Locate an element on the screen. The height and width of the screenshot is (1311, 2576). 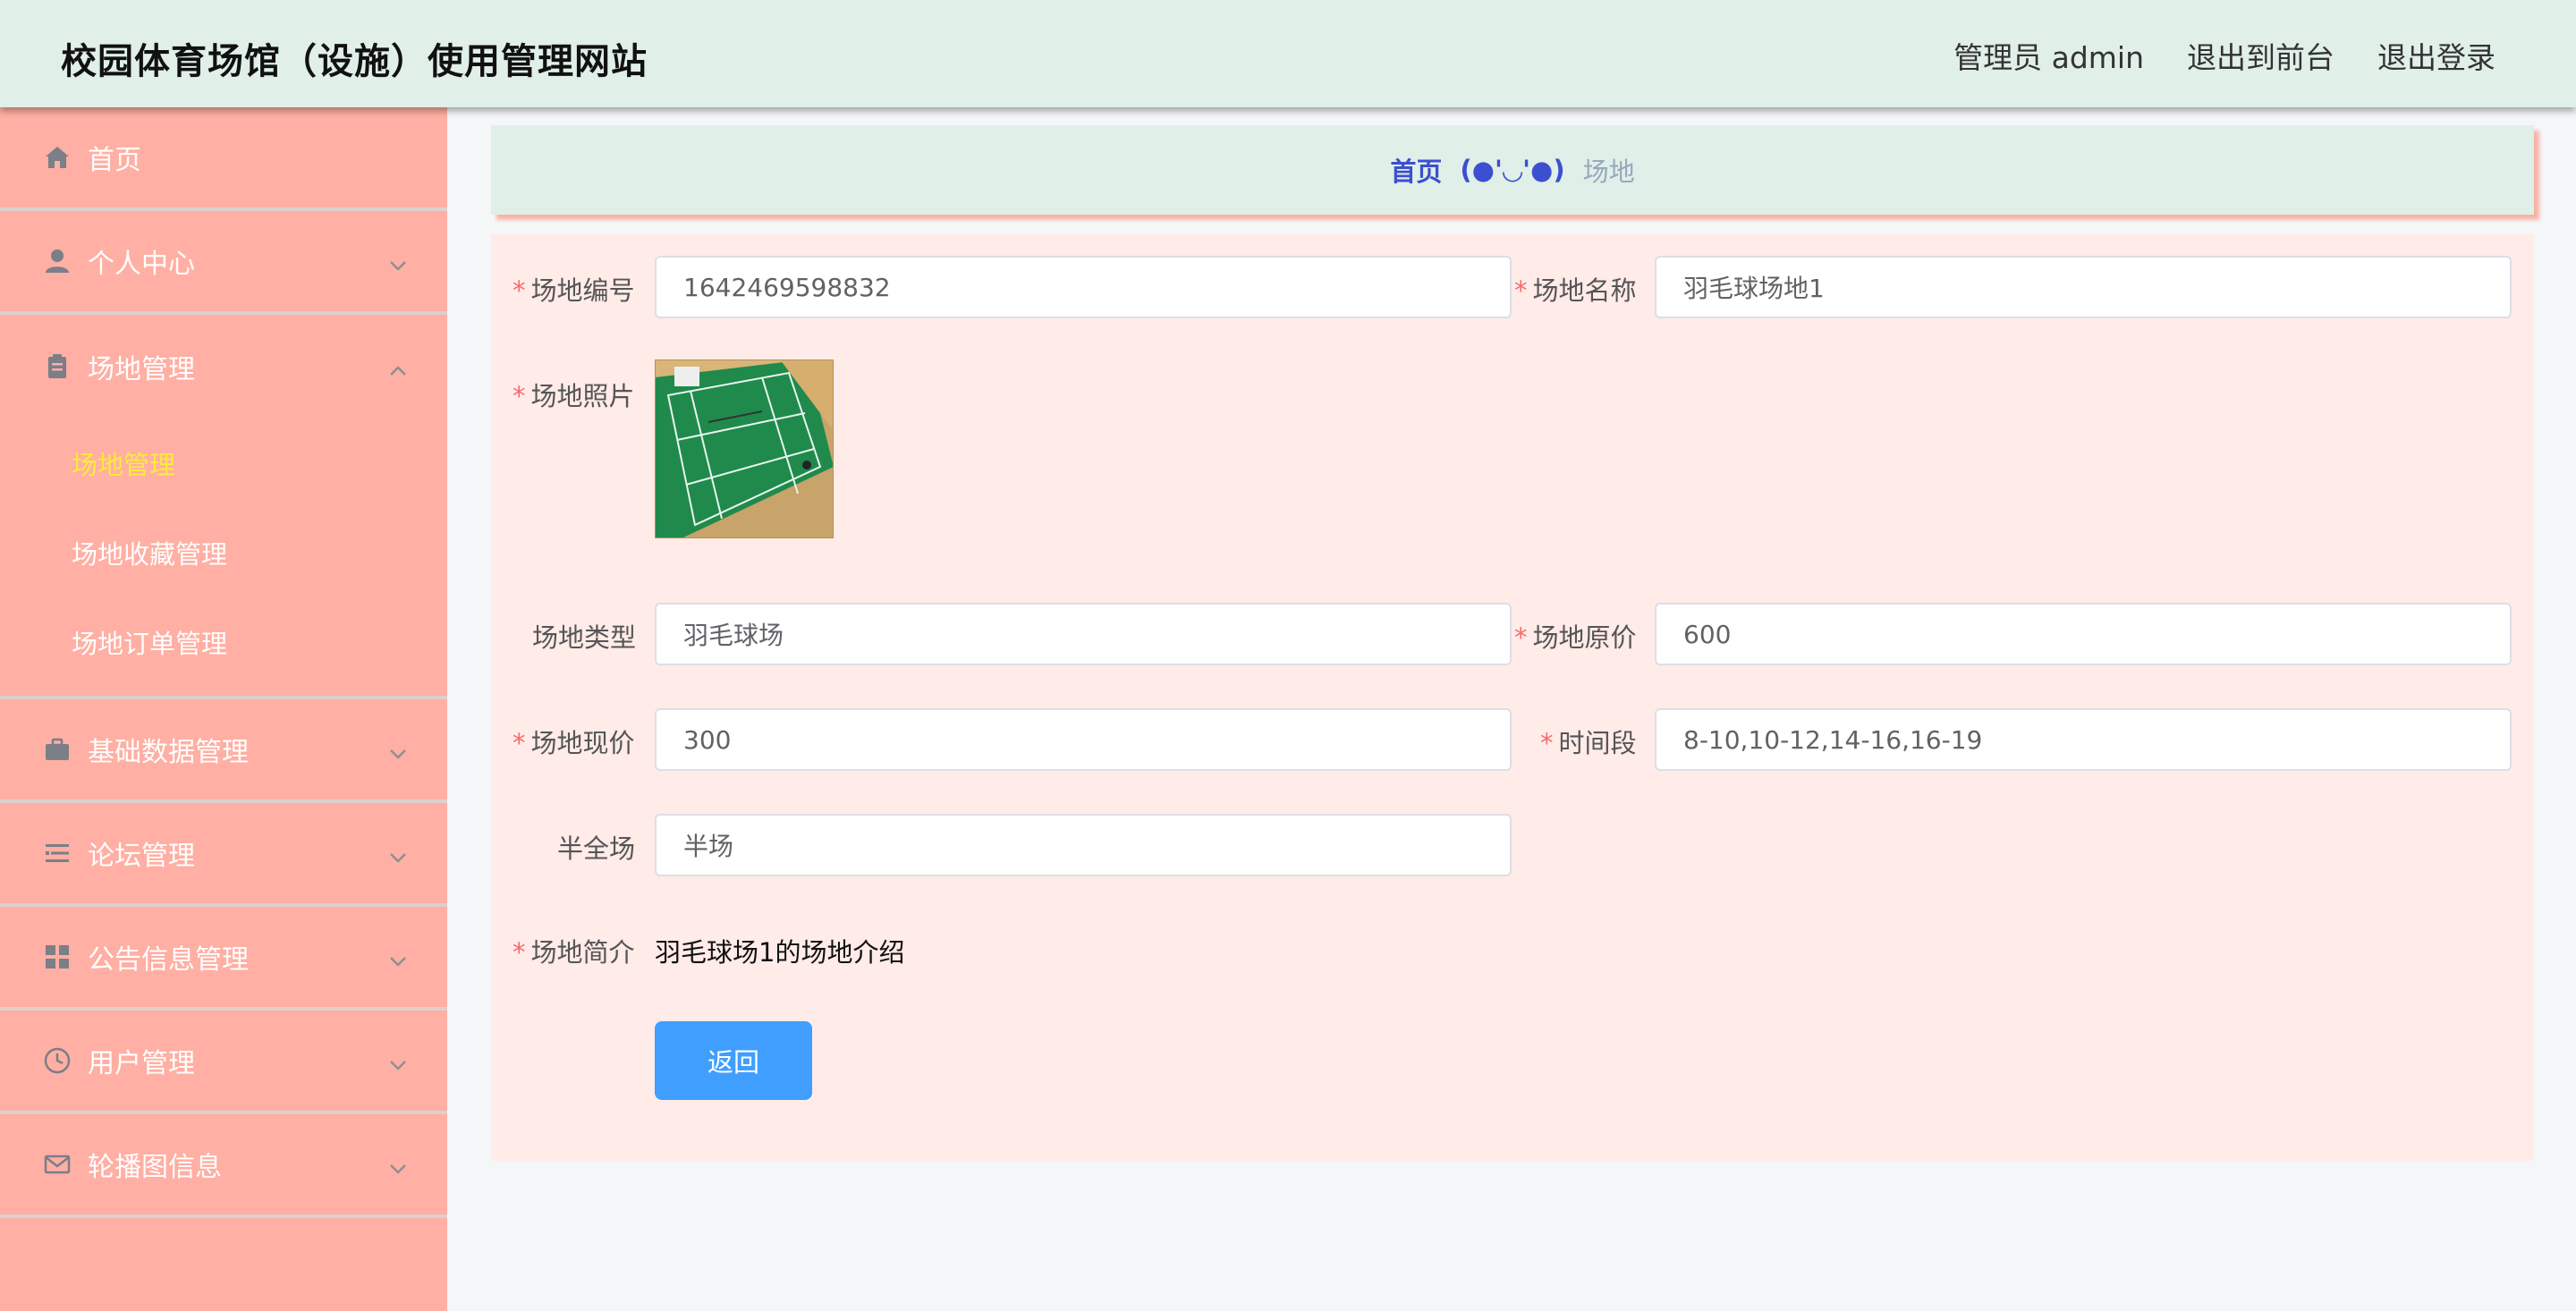
sidebar-item-basic-data: 基础数据管理 is located at coordinates (223, 751).